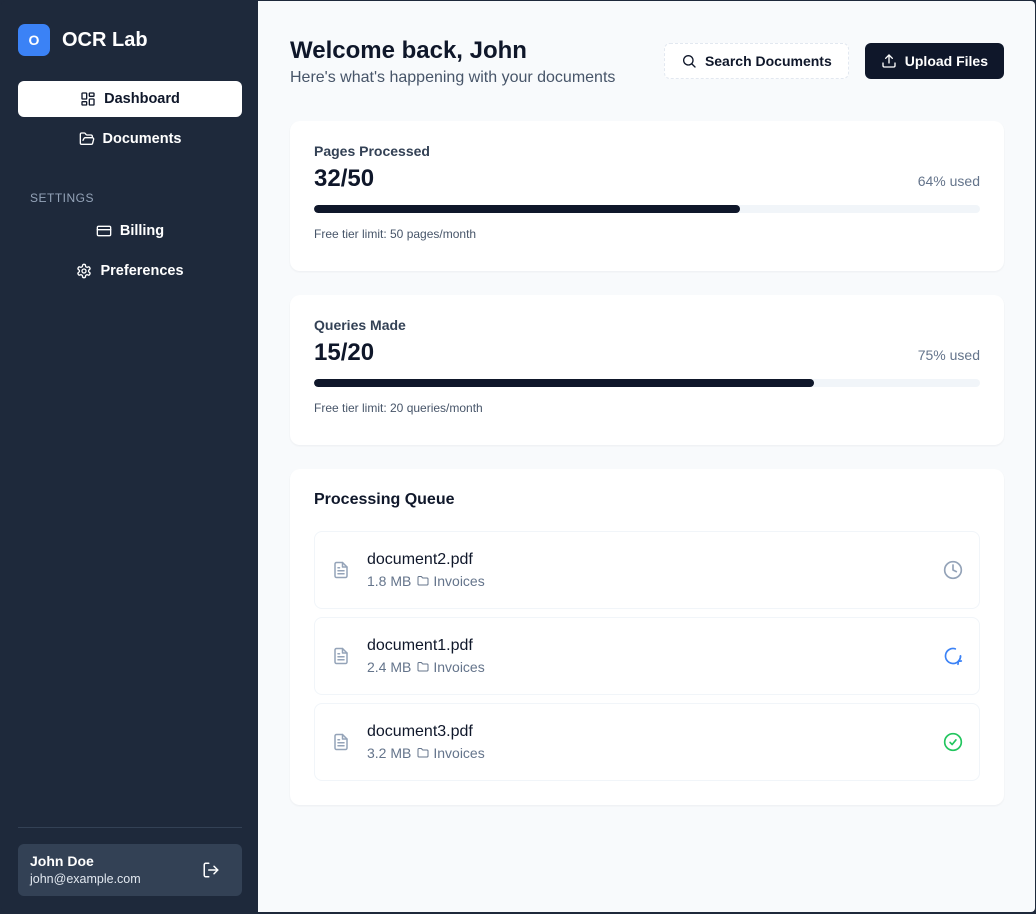 The image size is (1036, 914). I want to click on sidebar-item-billing: Billing, so click(130, 231).